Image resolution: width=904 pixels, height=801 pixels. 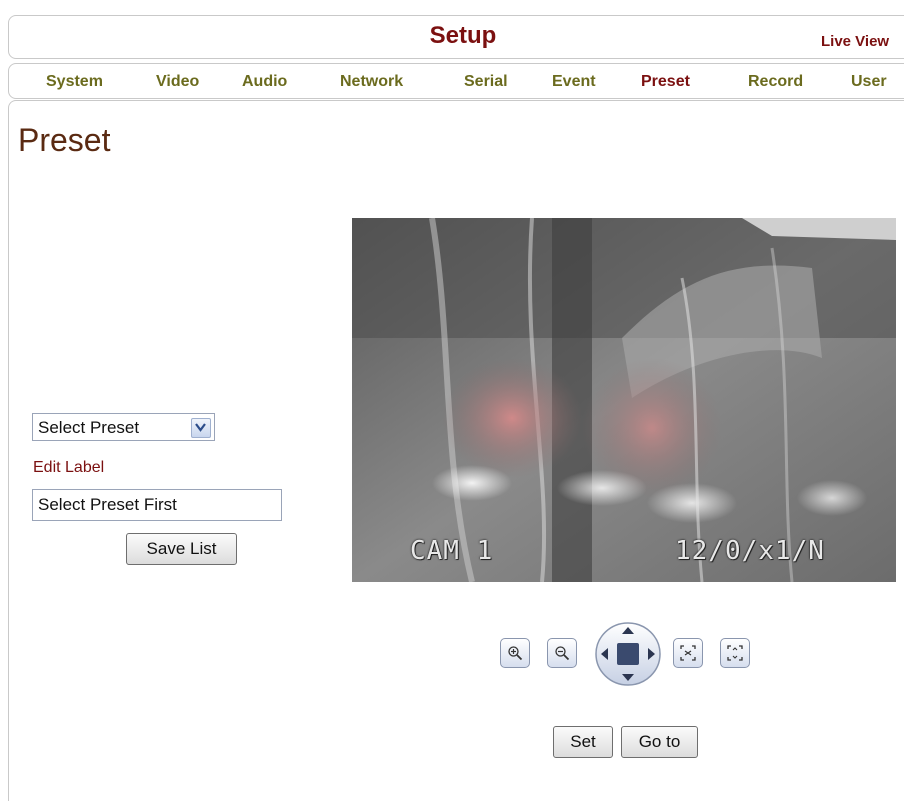 What do you see at coordinates (201, 428) in the screenshot?
I see `chevron-down-icon` at bounding box center [201, 428].